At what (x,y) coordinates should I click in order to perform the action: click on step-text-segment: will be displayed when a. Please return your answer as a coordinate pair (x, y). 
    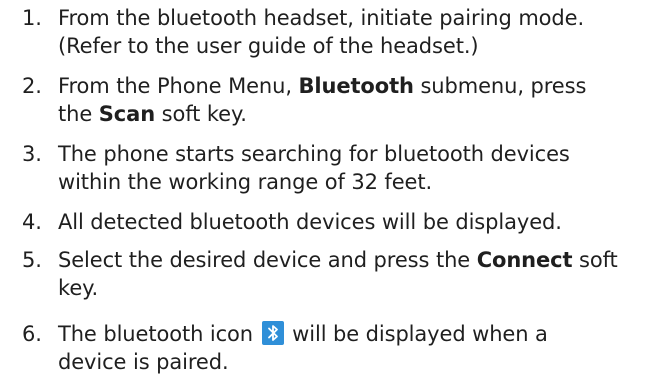
    Looking at the image, I should click on (416, 334).